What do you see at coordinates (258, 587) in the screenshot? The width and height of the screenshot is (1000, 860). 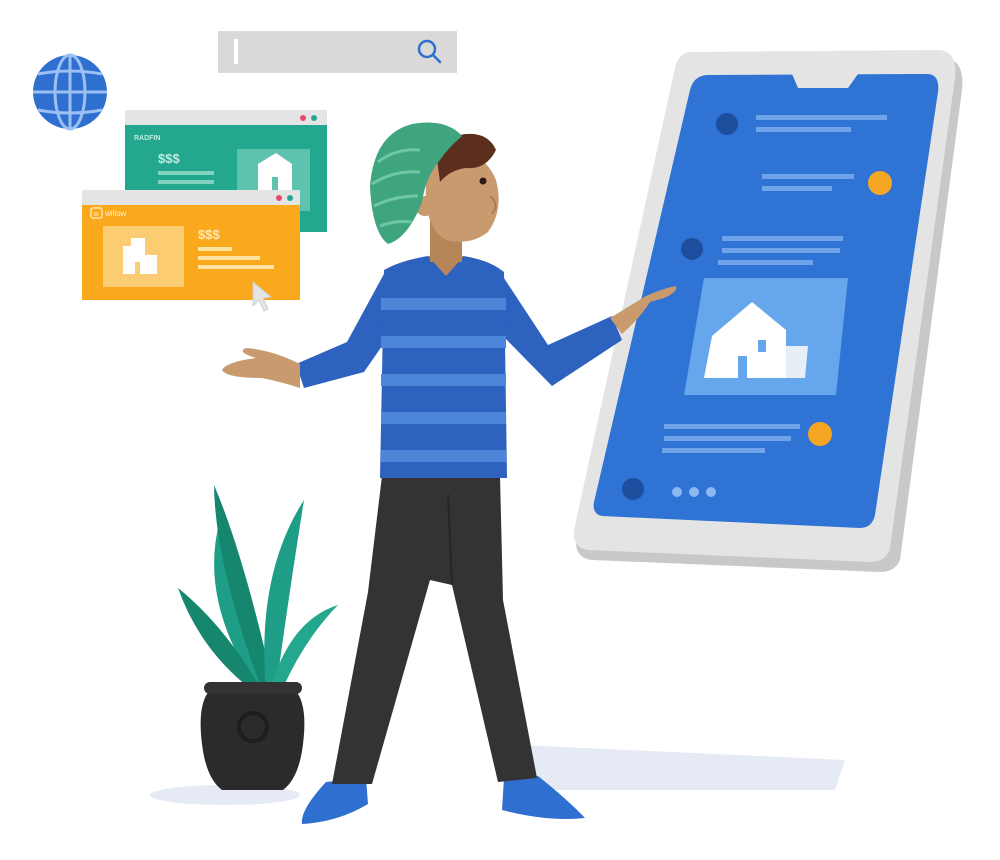 I see `plant-leaves` at bounding box center [258, 587].